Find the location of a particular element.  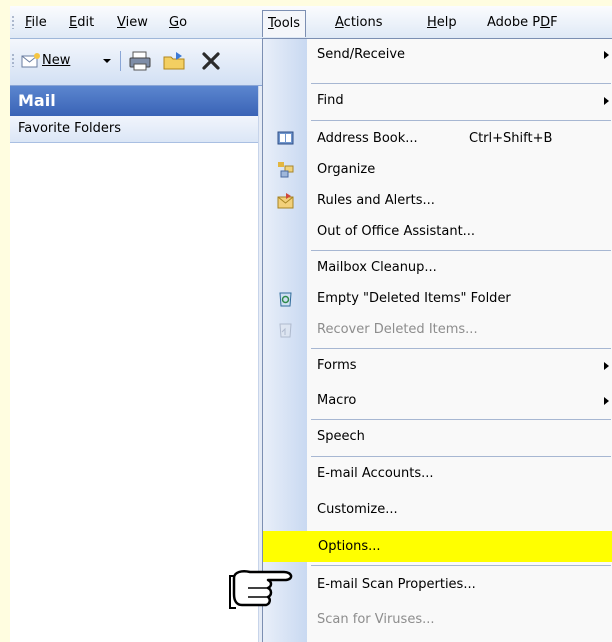

new-dropdown-button is located at coordinates (107, 61).